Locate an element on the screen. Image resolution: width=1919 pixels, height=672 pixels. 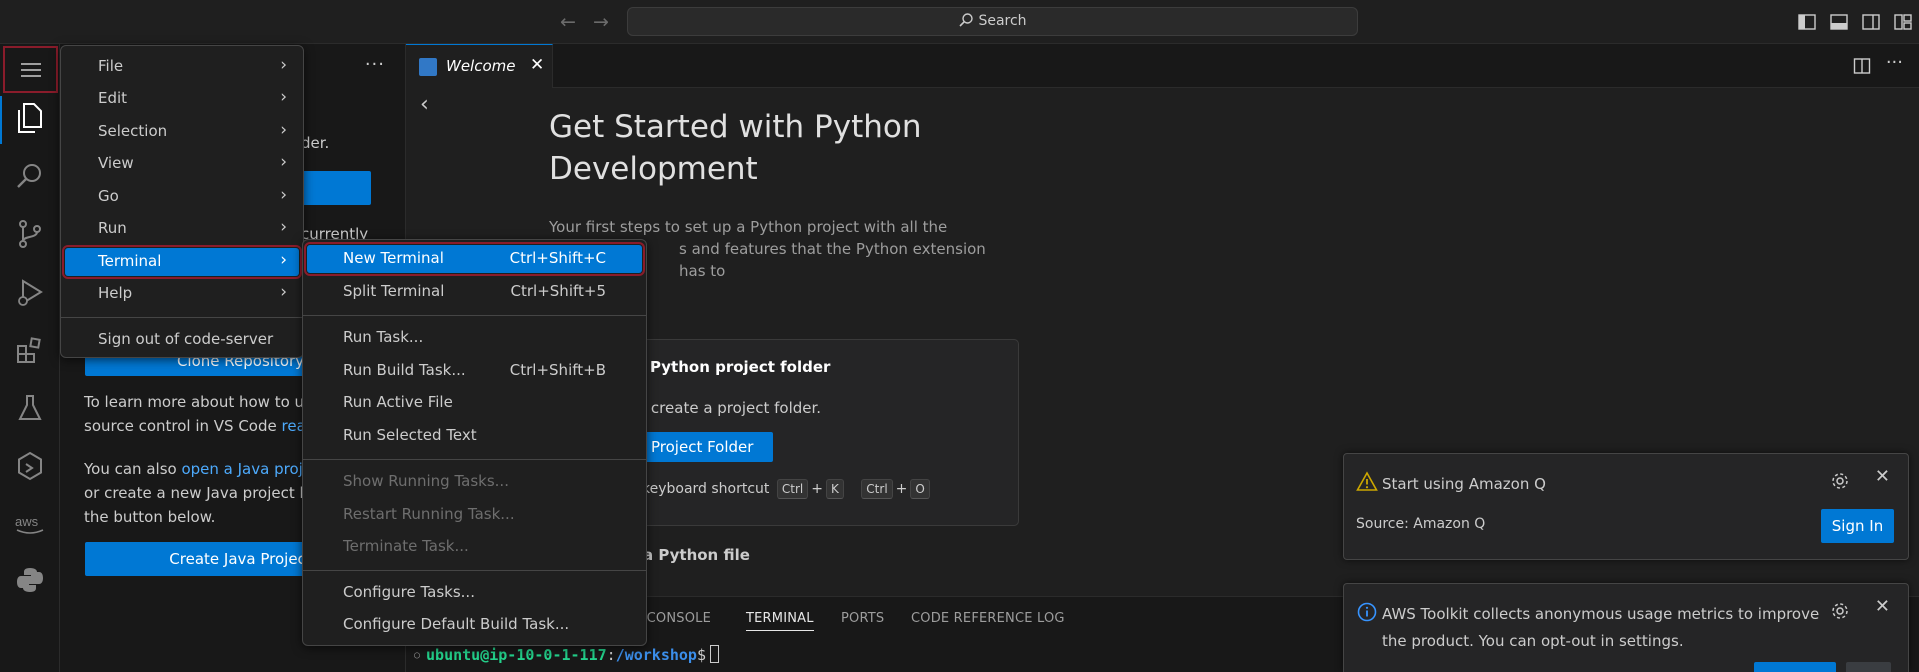
primary-action-button is located at coordinates (1795, 667).